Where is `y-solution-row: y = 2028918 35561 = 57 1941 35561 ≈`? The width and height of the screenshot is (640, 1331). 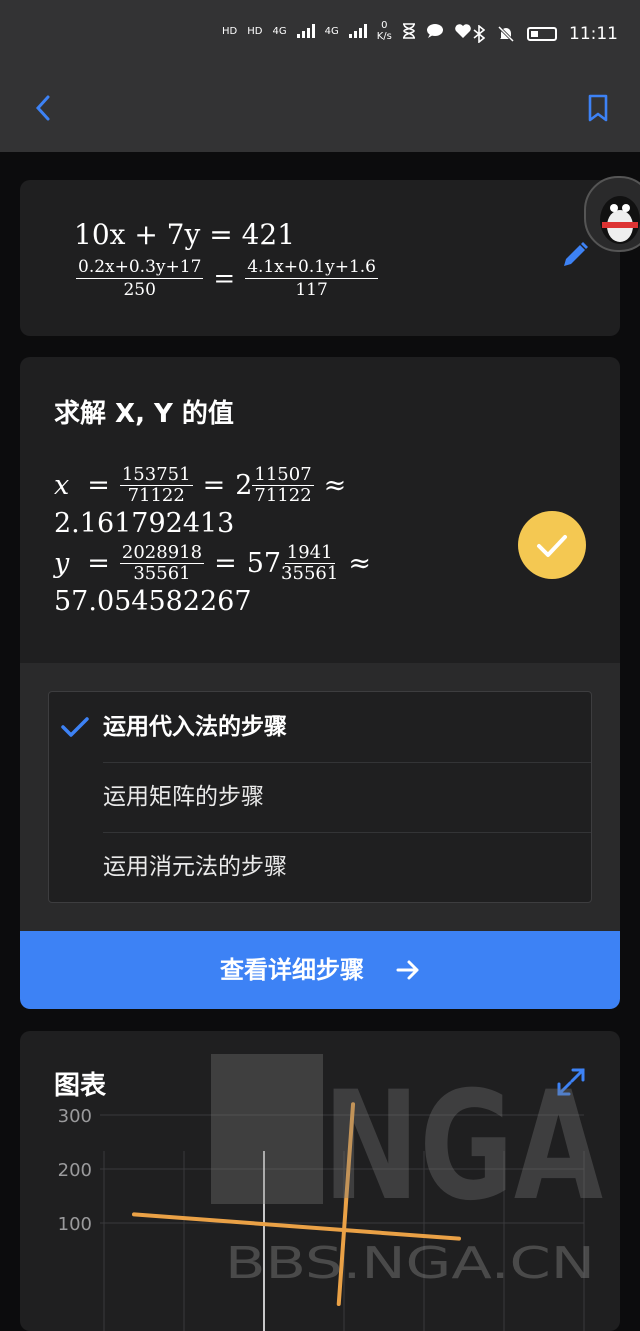 y-solution-row: y = 2028918 35561 = 57 1941 35561 ≈ is located at coordinates (217, 562).